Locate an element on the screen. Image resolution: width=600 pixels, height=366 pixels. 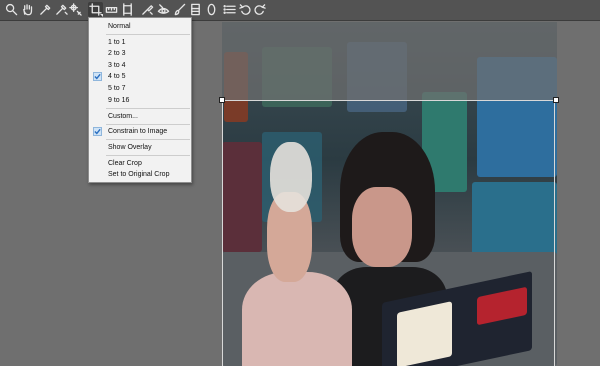
menu-item-label: 4 to 5 is located at coordinates (117, 76).